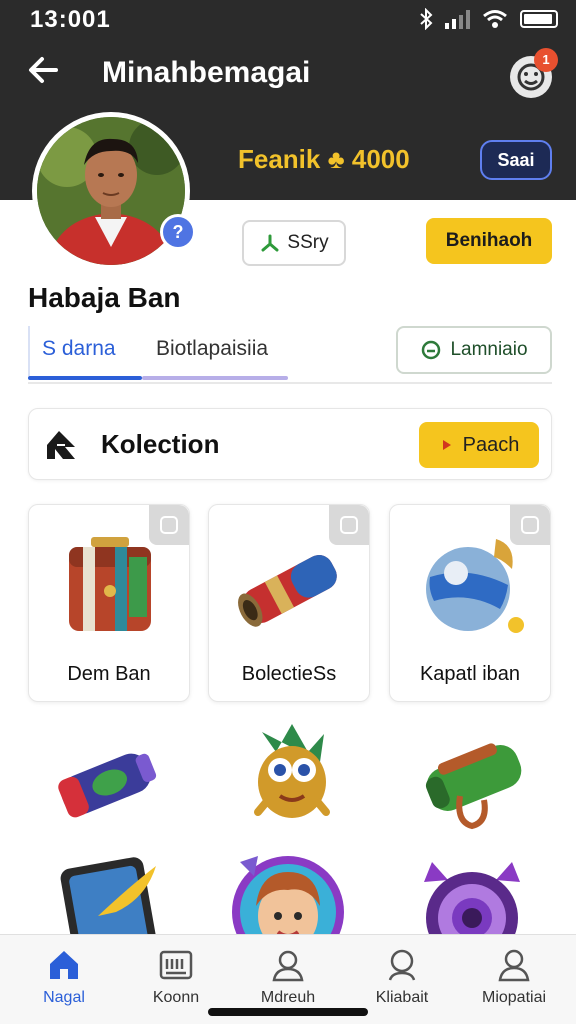 Image resolution: width=576 pixels, height=1024 pixels. I want to click on bottle-icon, so click(107, 785).